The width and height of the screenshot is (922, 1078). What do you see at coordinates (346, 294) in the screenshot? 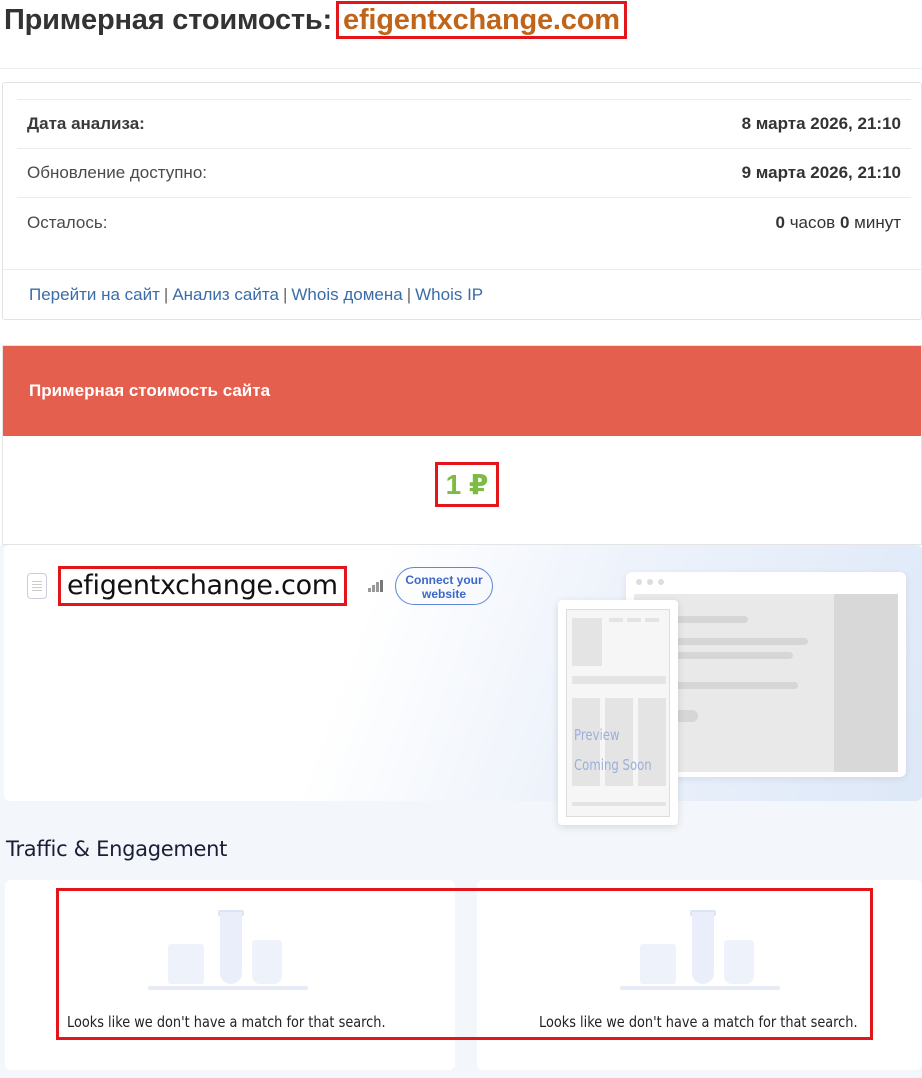
I see `link-whois-domain: Whois домена` at bounding box center [346, 294].